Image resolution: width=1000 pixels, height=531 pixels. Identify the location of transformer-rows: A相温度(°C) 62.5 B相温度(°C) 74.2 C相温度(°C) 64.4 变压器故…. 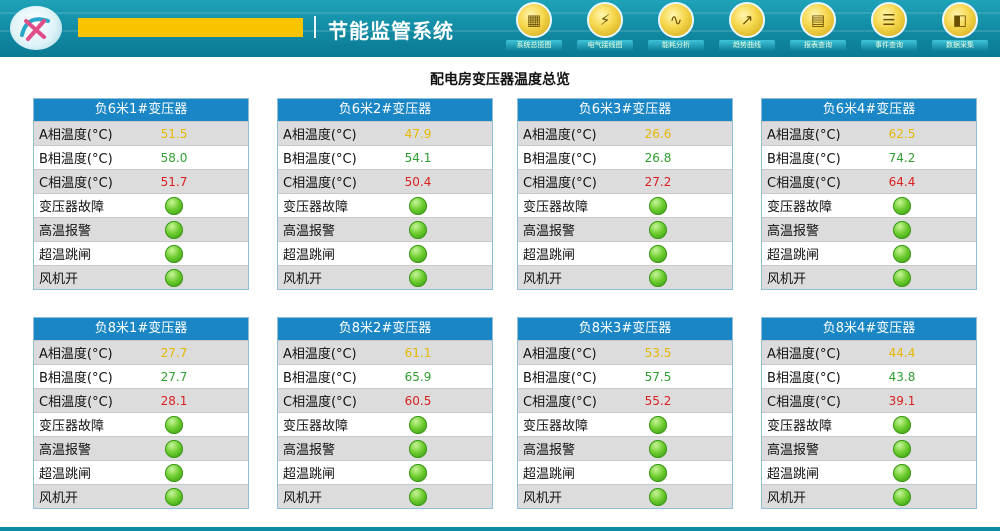
(869, 205).